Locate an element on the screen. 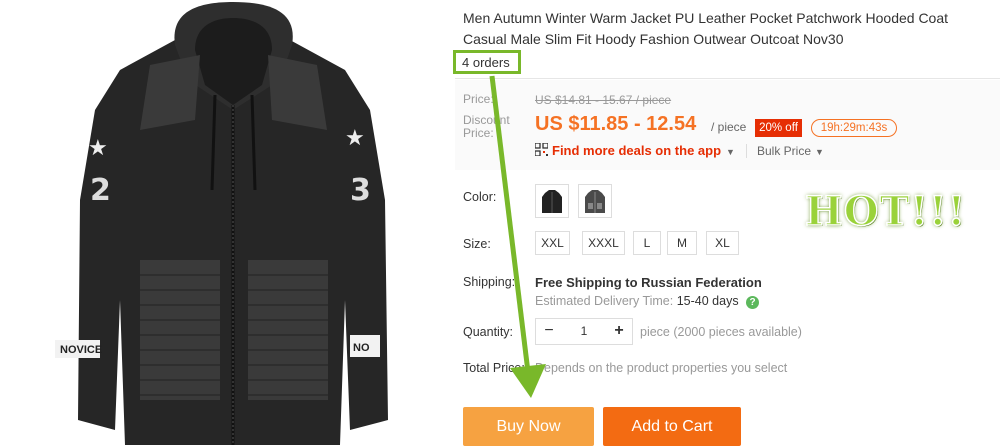 The width and height of the screenshot is (1000, 448). quantity-increase-button: + is located at coordinates (619, 331).